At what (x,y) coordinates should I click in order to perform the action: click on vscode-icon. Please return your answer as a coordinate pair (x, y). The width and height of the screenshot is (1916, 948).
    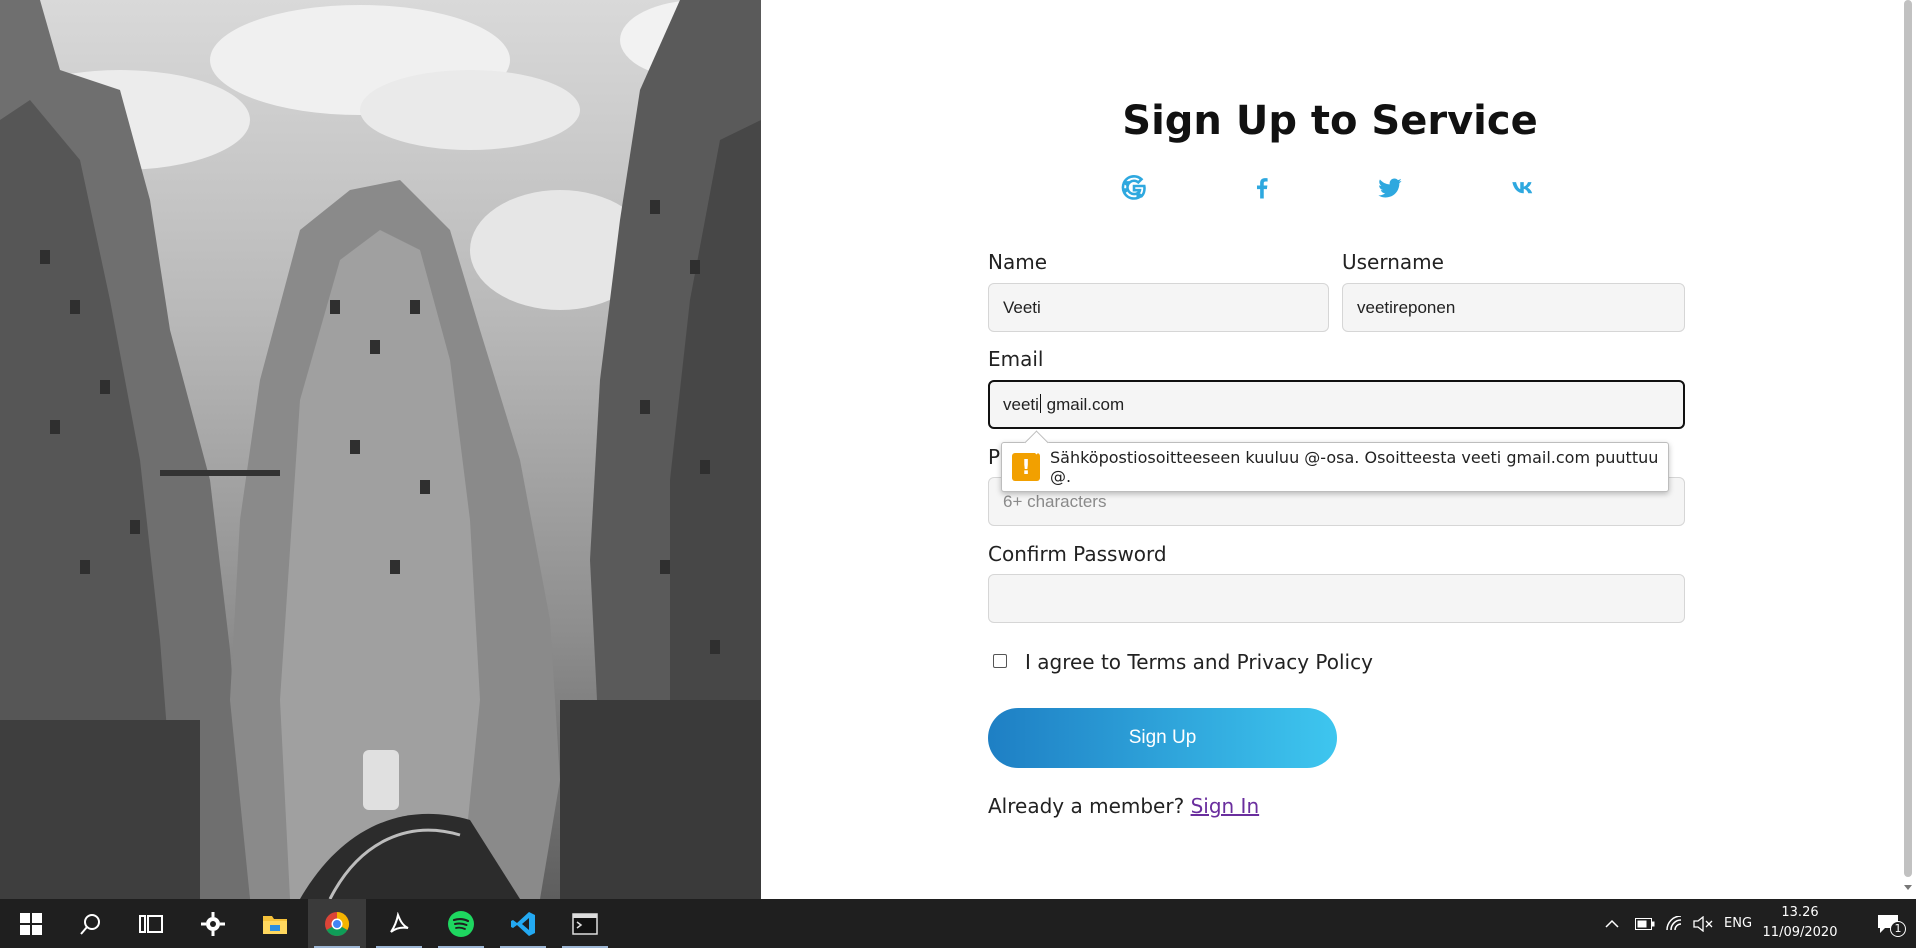
    Looking at the image, I should click on (523, 923).